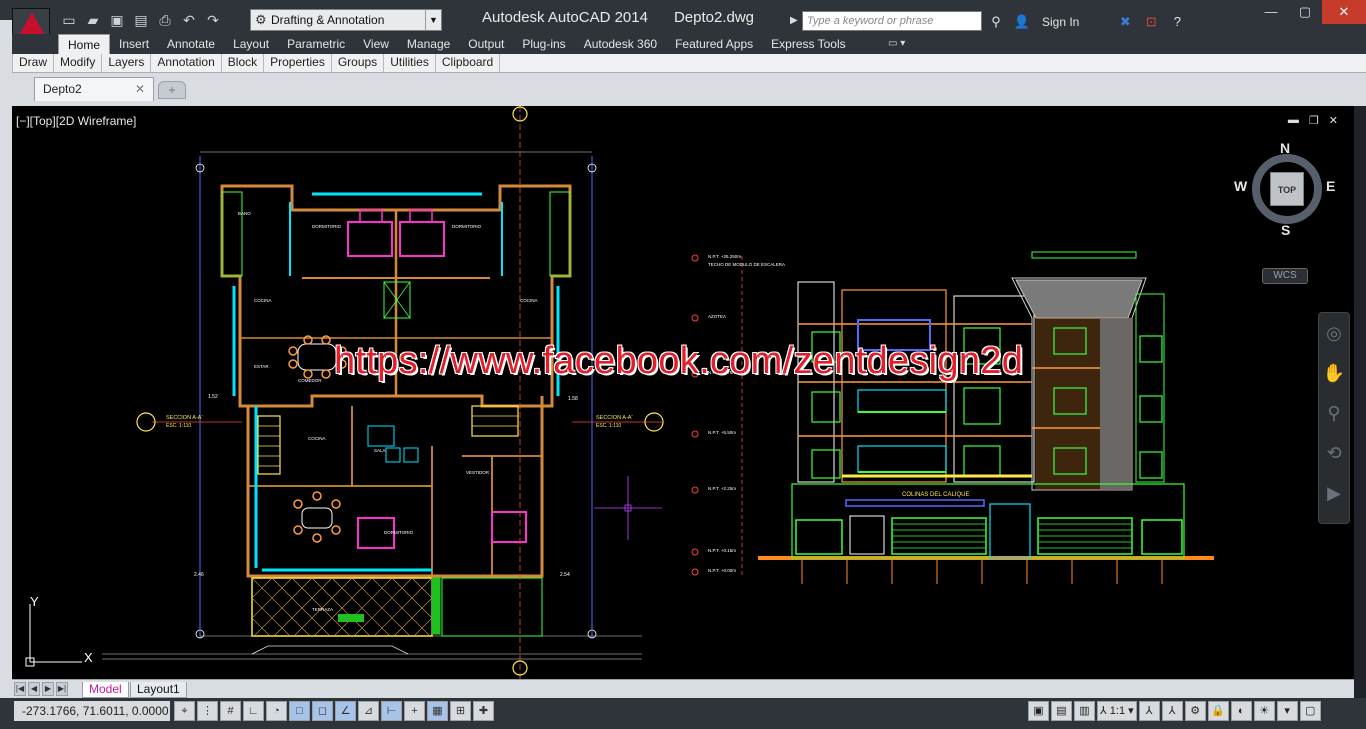 The height and width of the screenshot is (729, 1366). I want to click on panel-clipboard: Clipboard, so click(468, 63).